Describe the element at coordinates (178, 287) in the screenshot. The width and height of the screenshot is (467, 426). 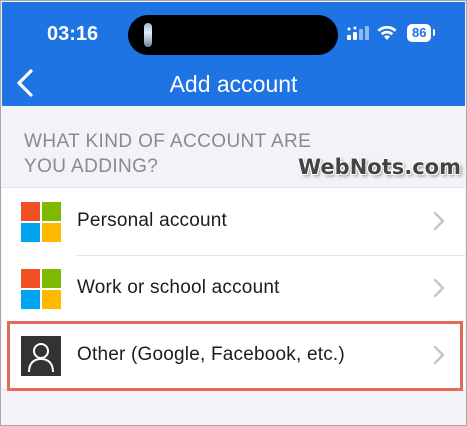
I see `option-label: Work or school account` at that location.